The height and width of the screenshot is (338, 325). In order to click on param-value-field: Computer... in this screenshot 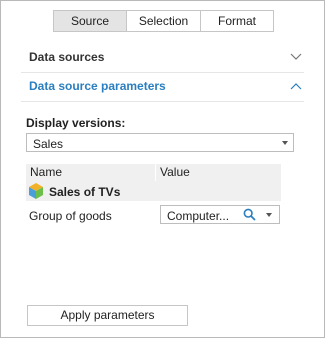, I will do `click(220, 214)`.